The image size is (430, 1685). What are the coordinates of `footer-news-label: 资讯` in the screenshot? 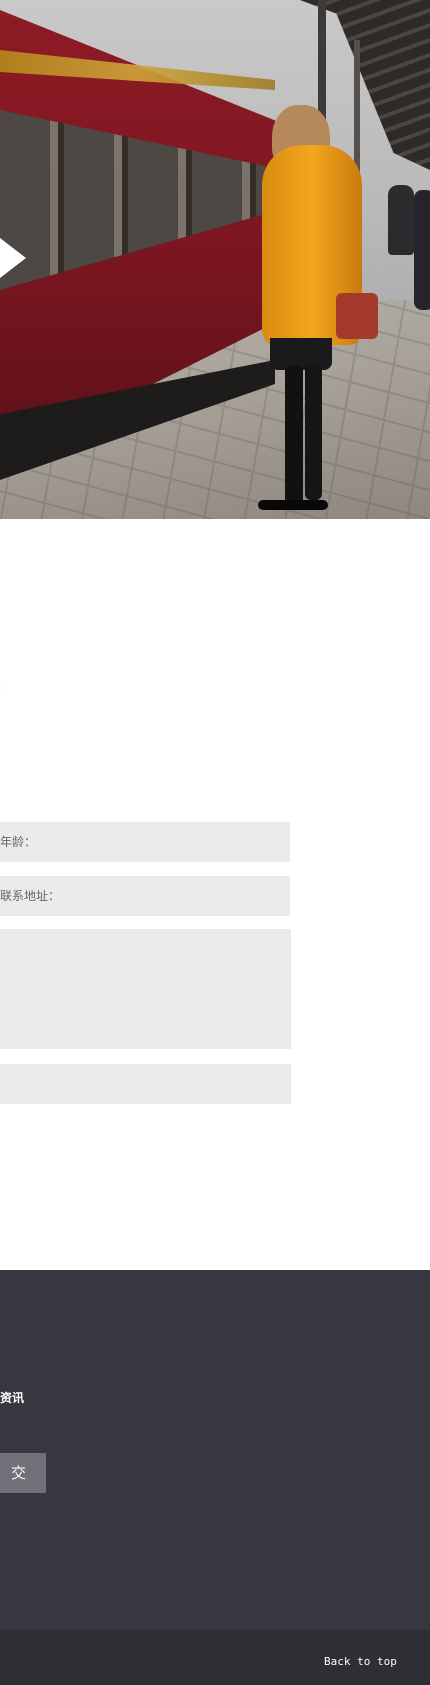 It's located at (12, 1398).